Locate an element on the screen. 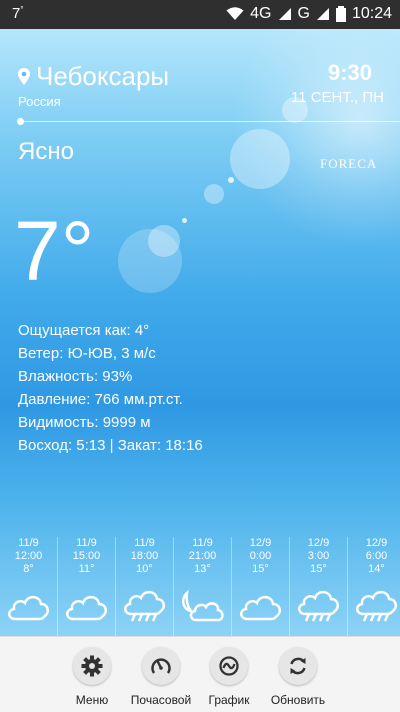  forecast-temp: 13° is located at coordinates (202, 569).